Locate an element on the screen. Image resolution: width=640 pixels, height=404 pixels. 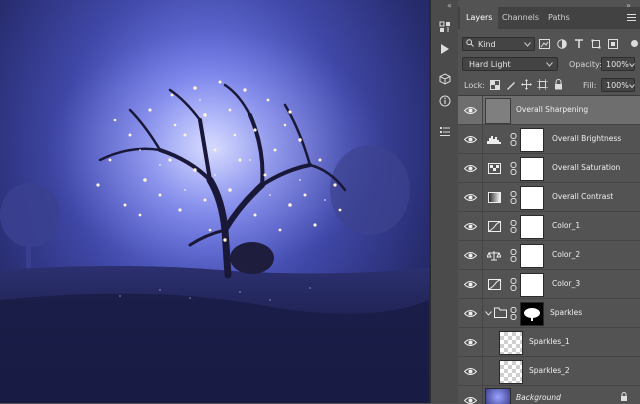
layer-name: Overall Contrast is located at coordinates (582, 197).